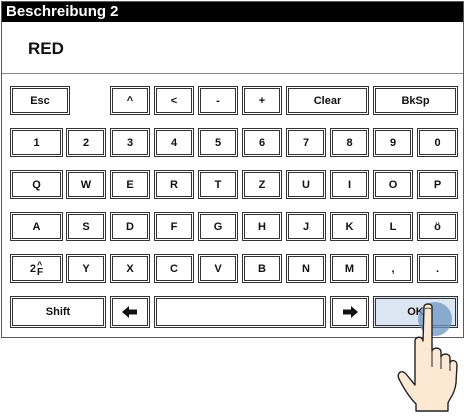 The width and height of the screenshot is (467, 419). I want to click on key-5: 5, so click(218, 142).